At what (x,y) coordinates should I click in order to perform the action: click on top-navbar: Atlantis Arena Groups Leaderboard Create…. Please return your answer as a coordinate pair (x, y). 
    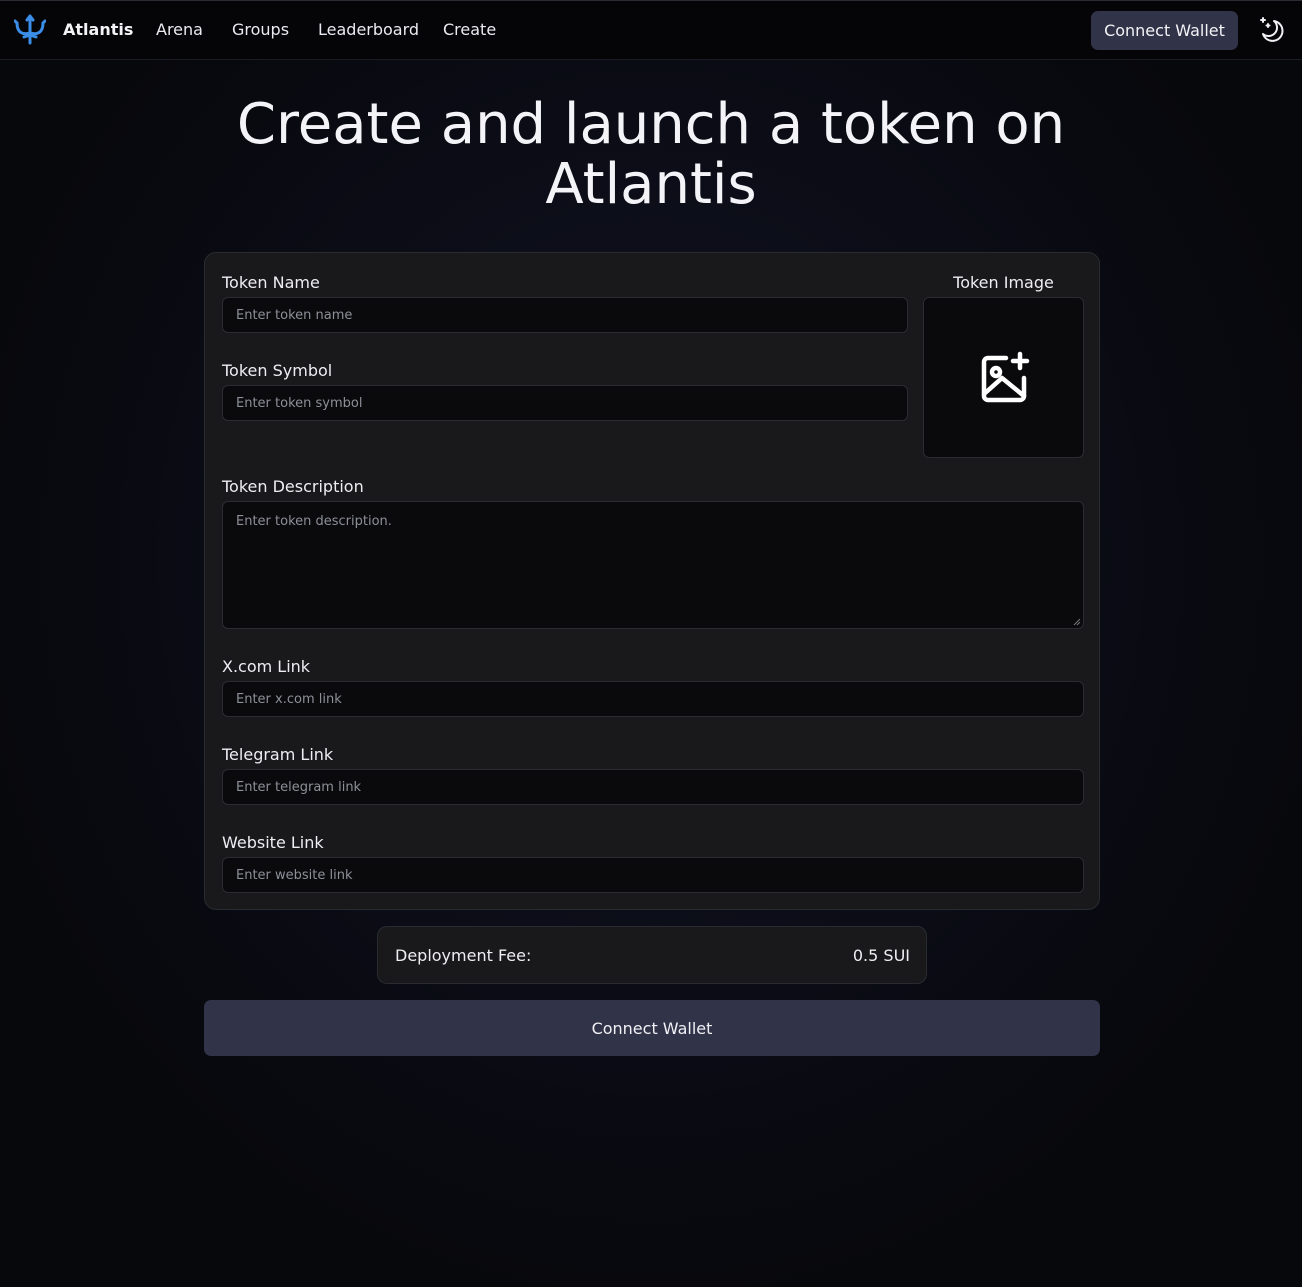
    Looking at the image, I should click on (651, 30).